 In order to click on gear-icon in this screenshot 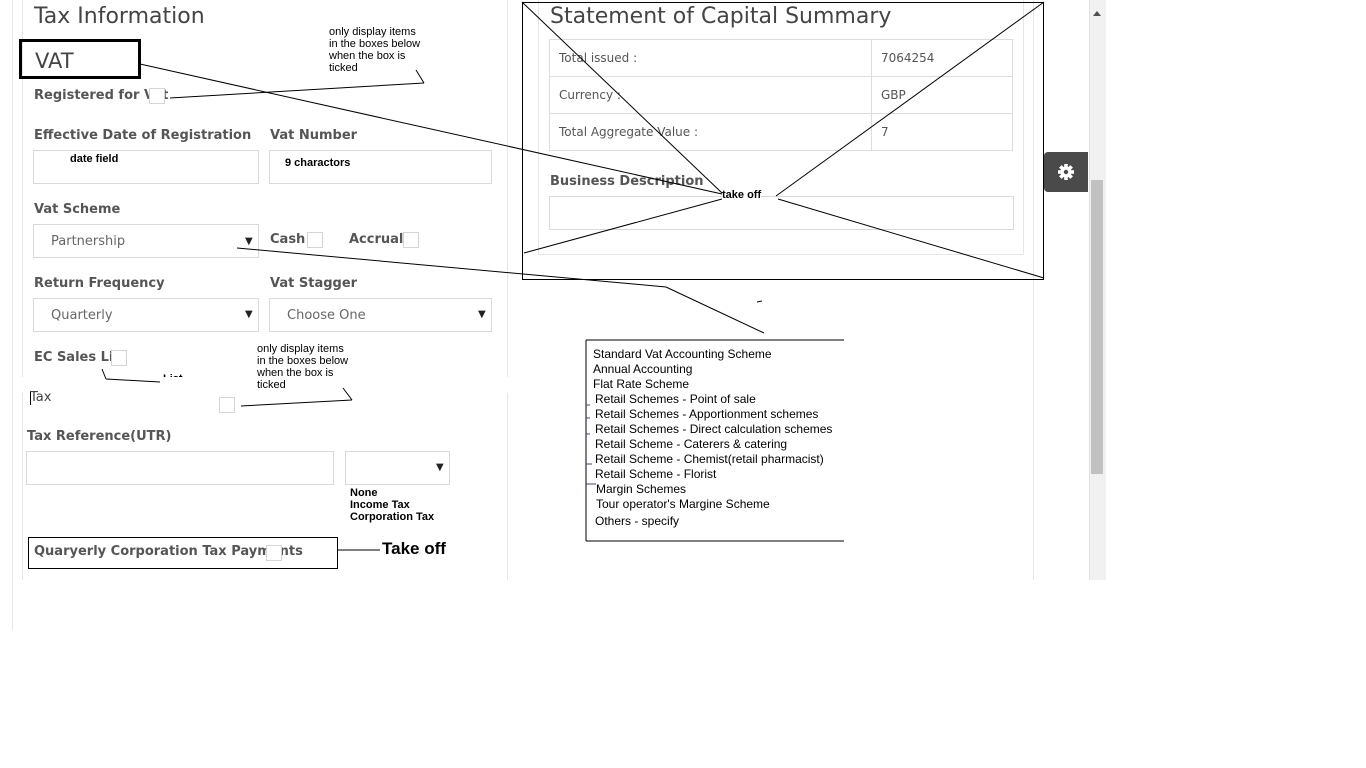, I will do `click(1066, 172)`.